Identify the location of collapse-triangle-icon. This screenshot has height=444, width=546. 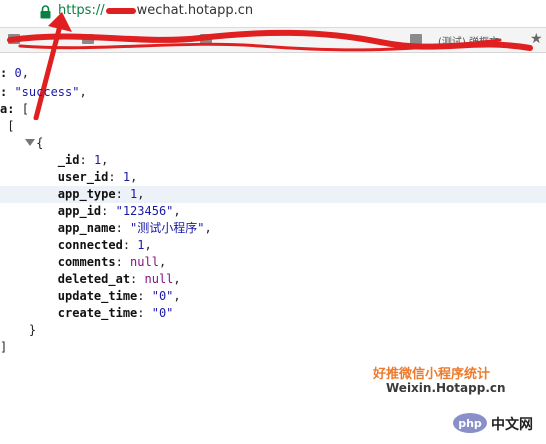
(30, 142).